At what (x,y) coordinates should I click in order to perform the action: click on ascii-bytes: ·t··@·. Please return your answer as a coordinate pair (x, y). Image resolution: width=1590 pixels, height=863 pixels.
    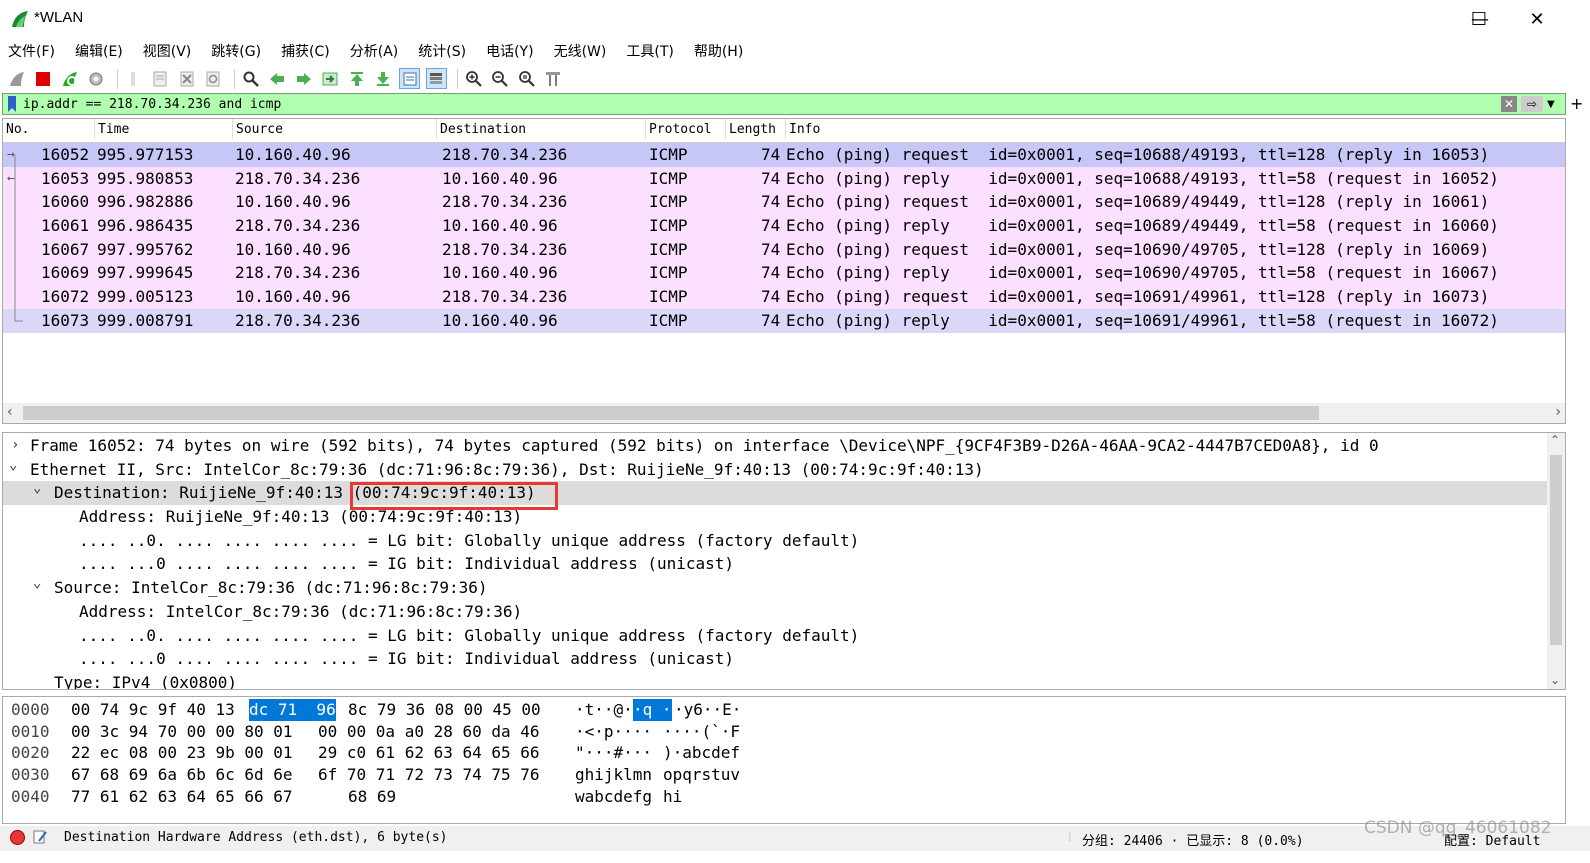
    Looking at the image, I should click on (604, 710).